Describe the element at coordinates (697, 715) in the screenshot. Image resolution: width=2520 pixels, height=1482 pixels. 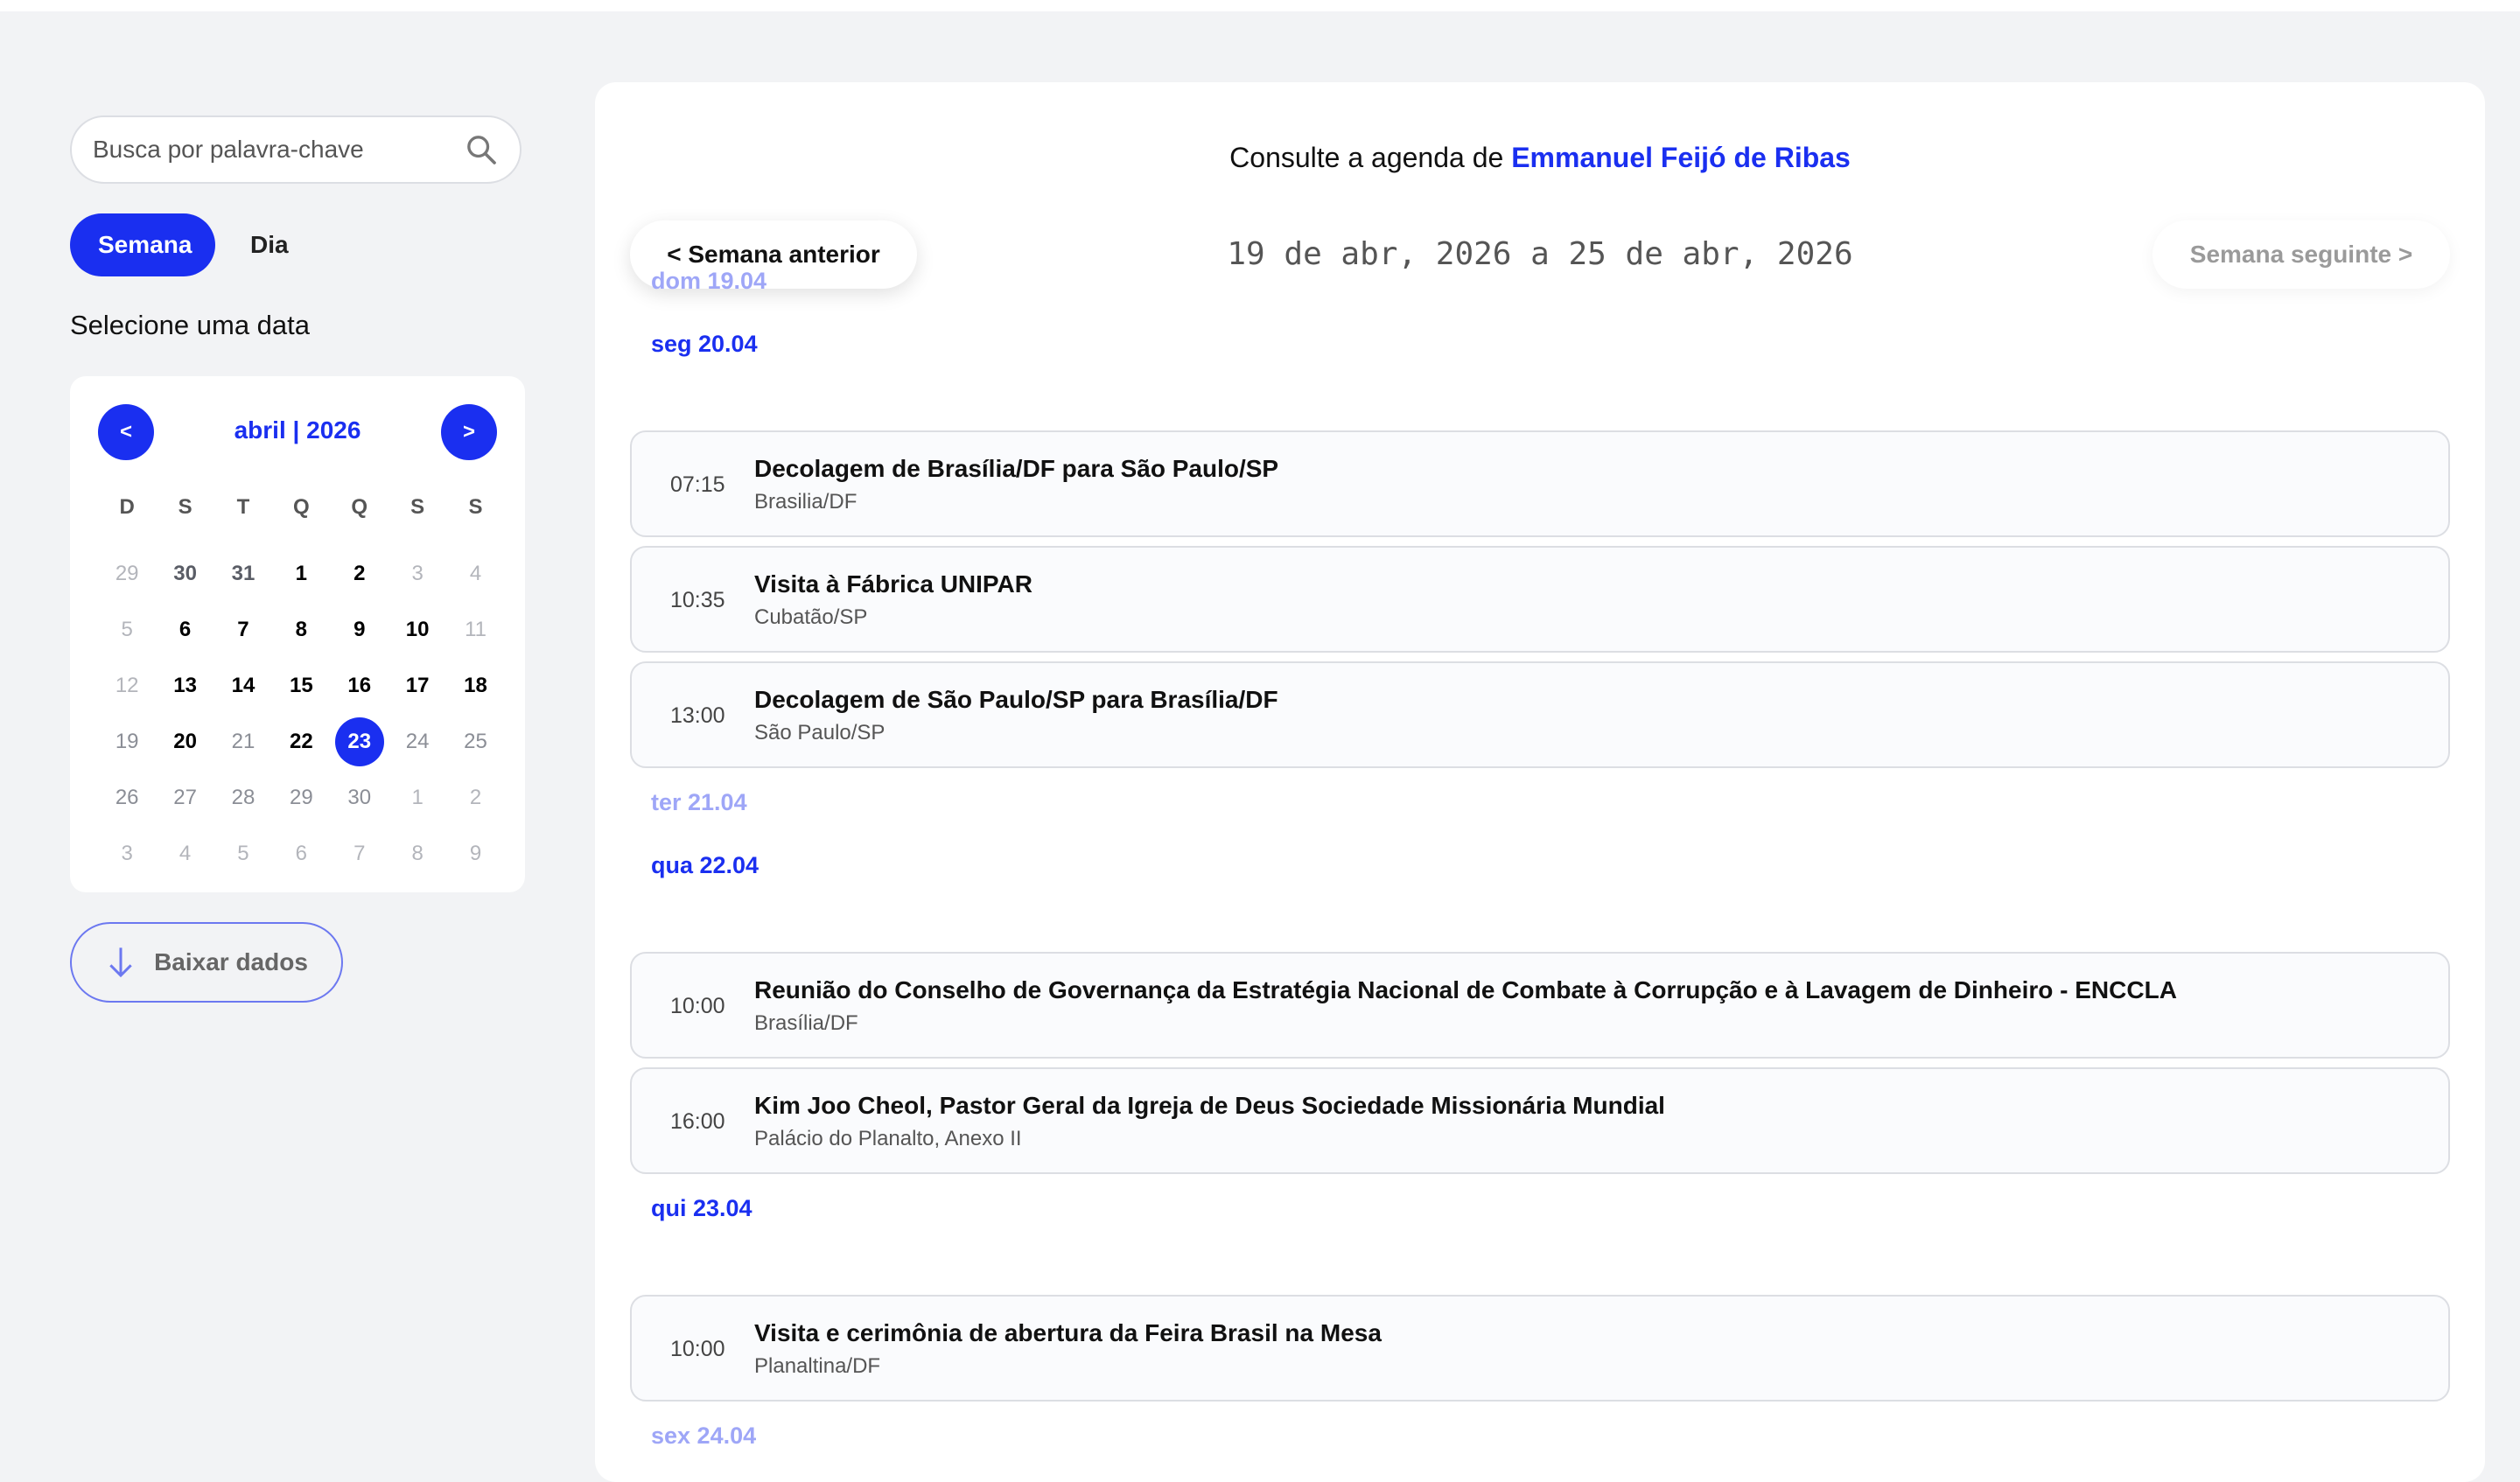
I see `event-time: 13:00` at that location.